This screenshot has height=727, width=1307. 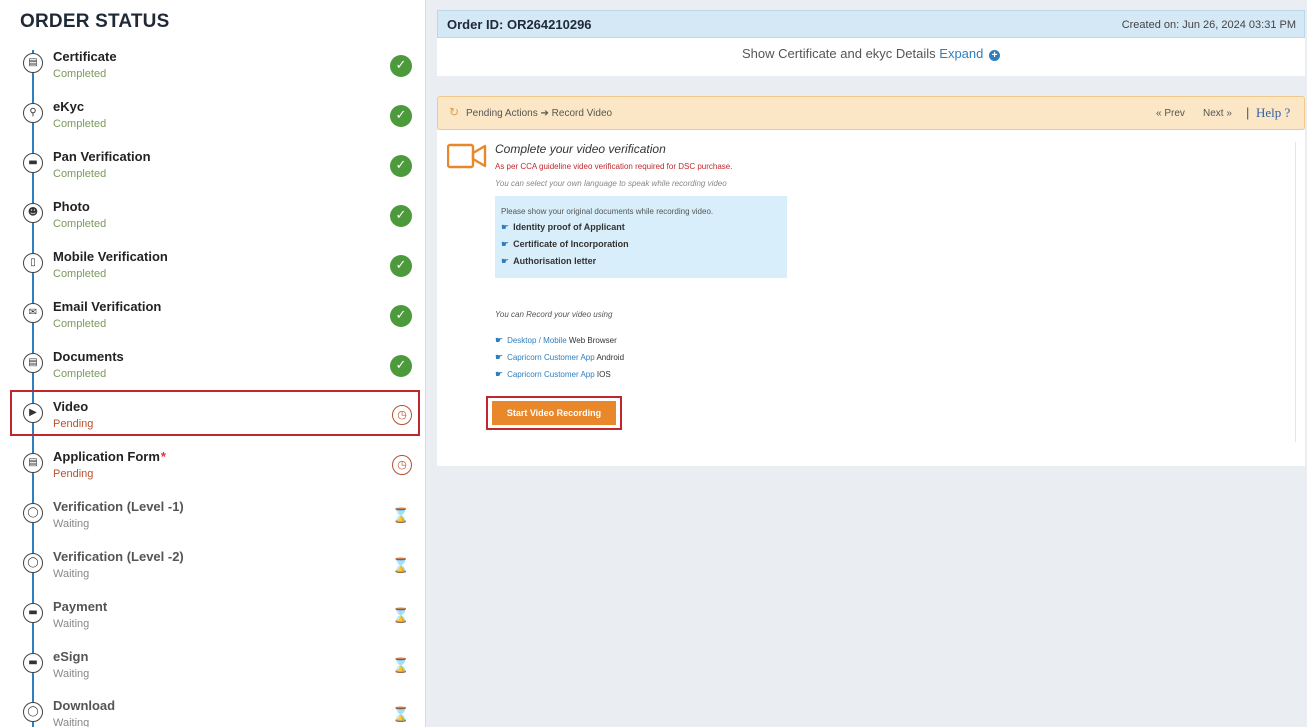 I want to click on step-name: Email Verification, so click(x=107, y=306).